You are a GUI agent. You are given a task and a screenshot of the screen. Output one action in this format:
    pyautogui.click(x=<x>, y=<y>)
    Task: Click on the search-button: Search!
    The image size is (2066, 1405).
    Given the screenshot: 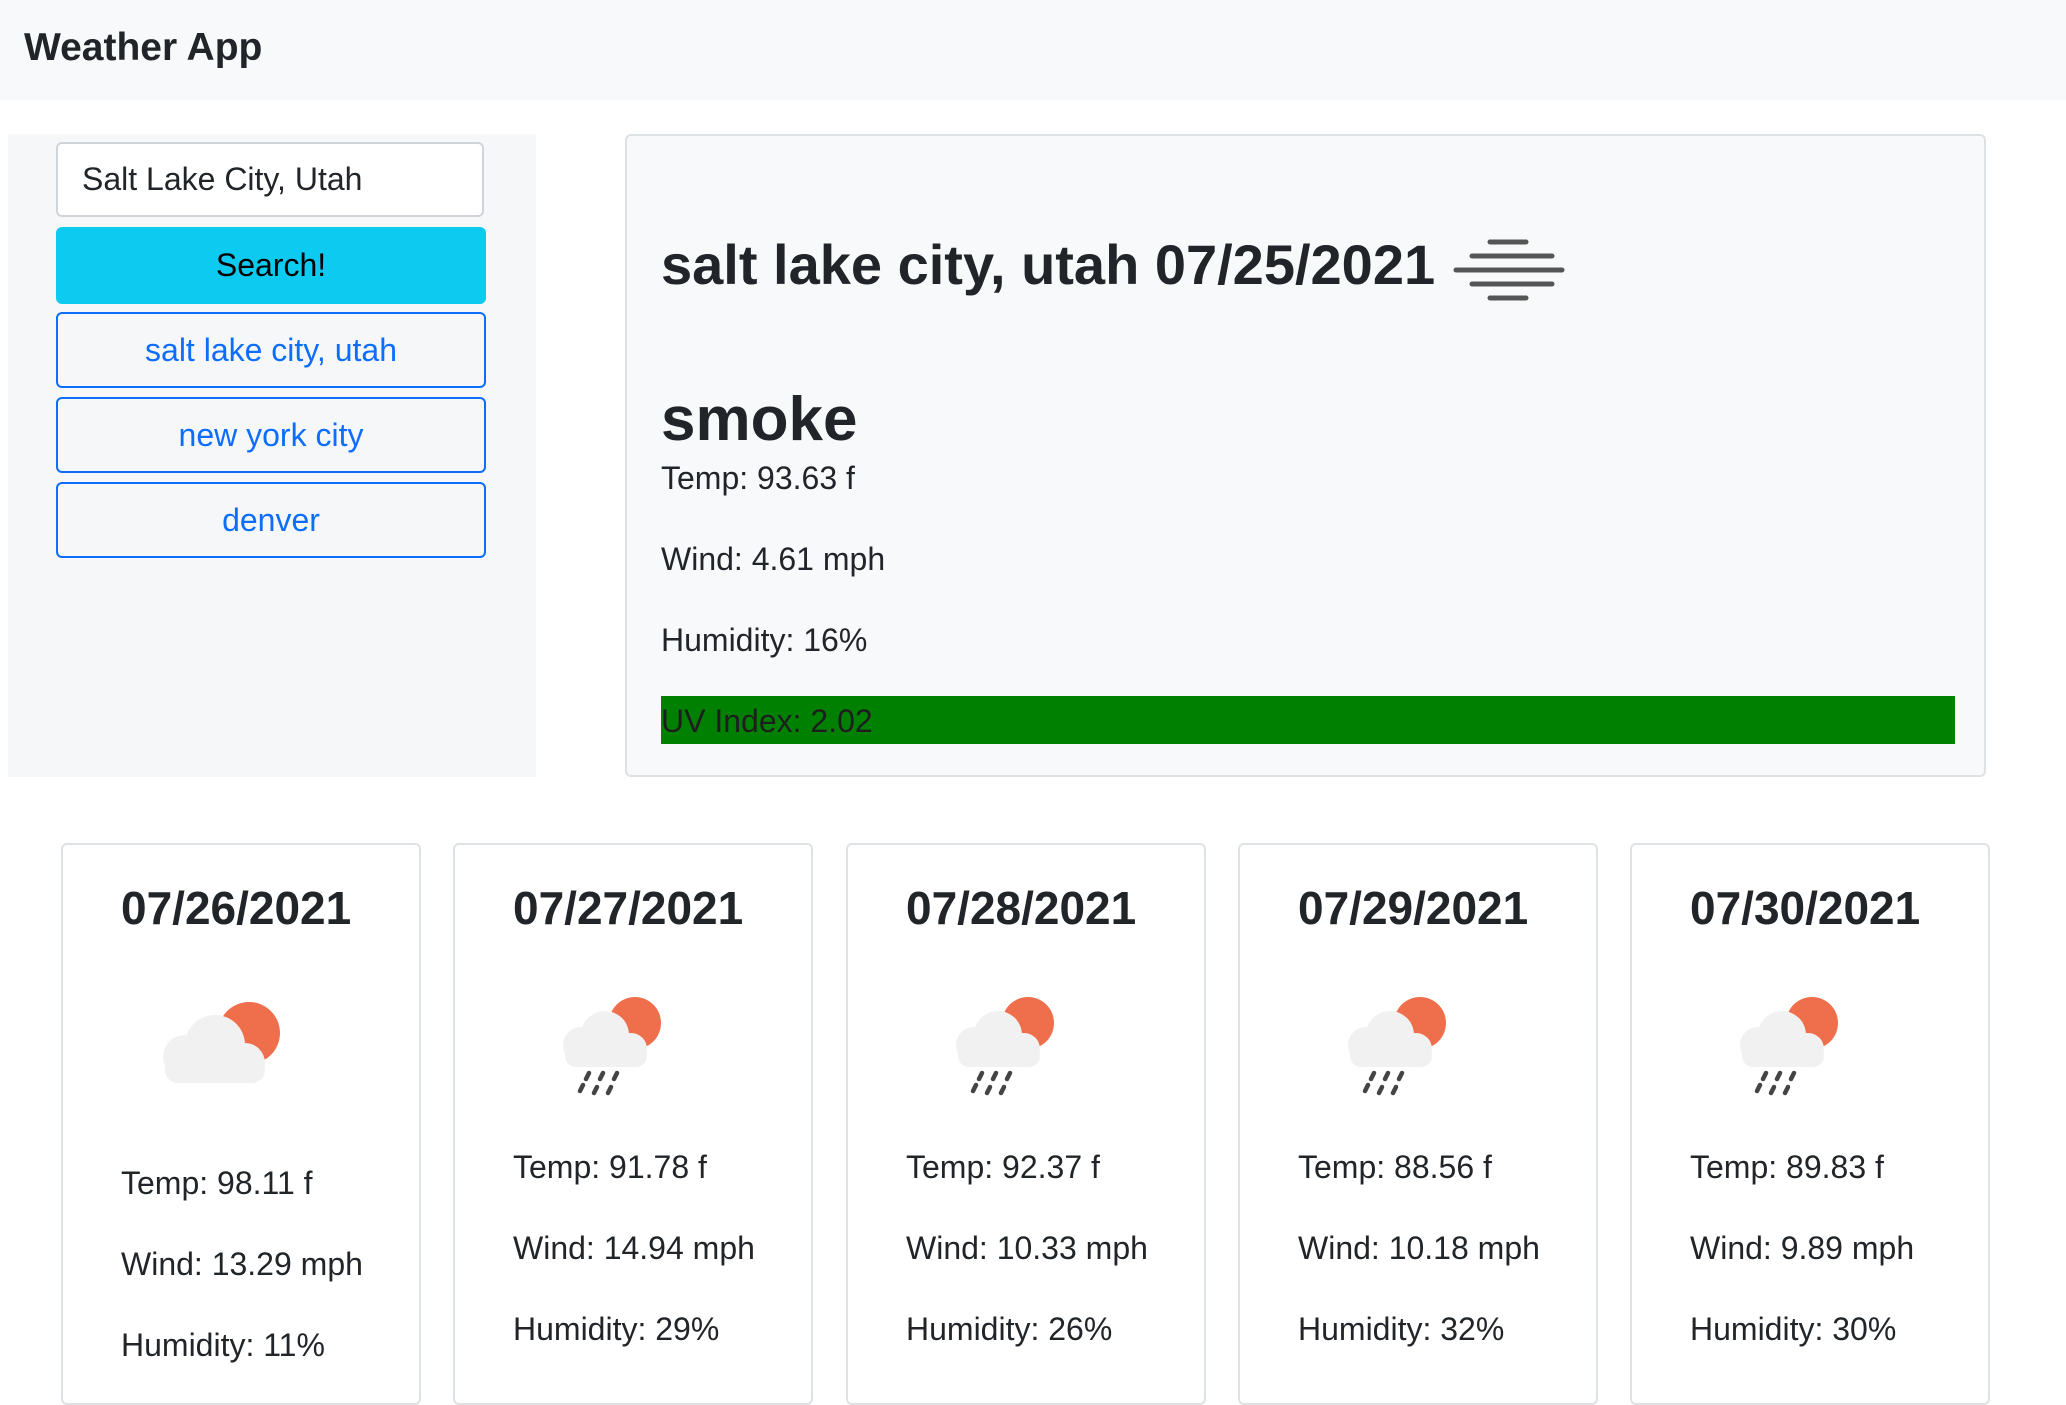 What is the action you would take?
    pyautogui.click(x=271, y=265)
    